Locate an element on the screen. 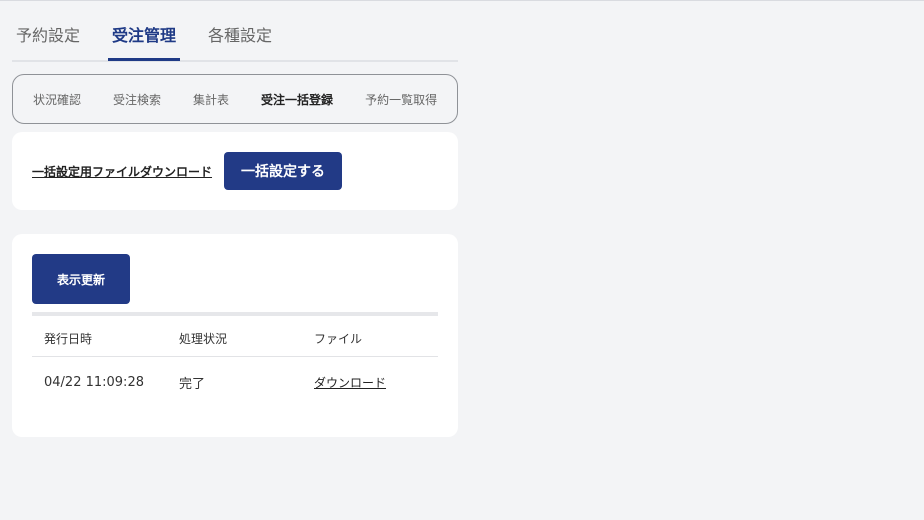 The image size is (924, 520). column-header-status: 処理状況 is located at coordinates (234, 343).